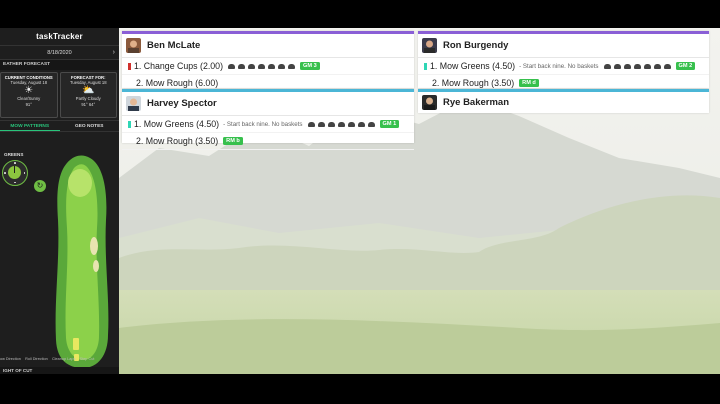  I want to click on legend-item: Roll Direction, so click(36, 359).